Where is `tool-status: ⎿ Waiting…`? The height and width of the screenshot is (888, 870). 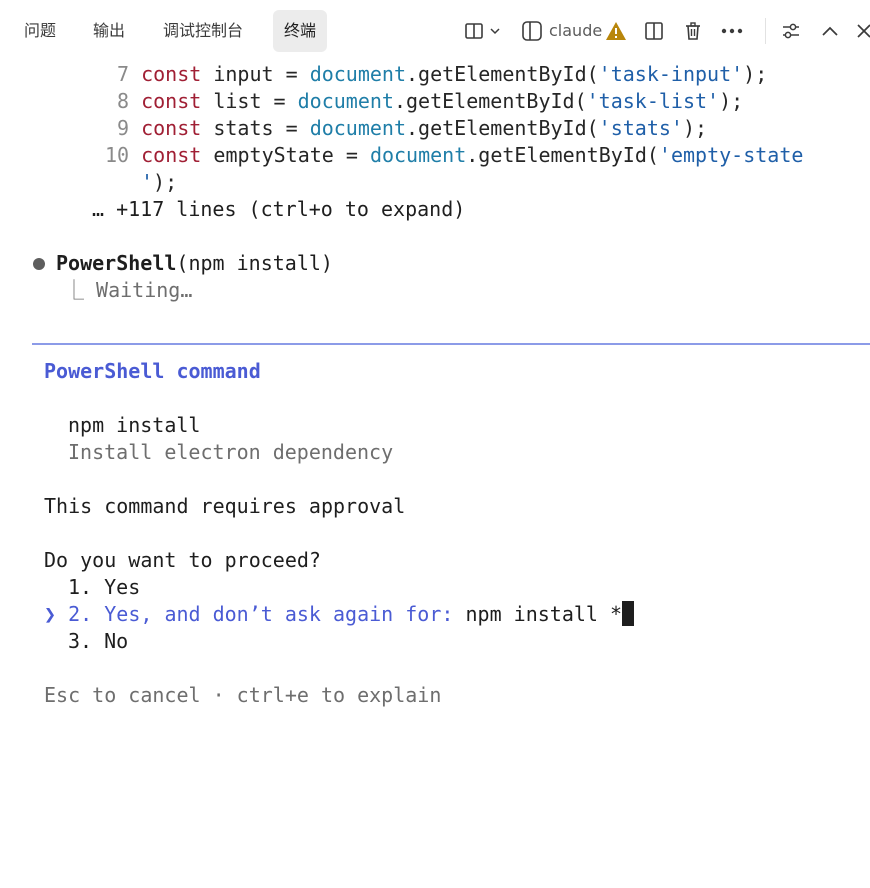 tool-status: ⎿ Waiting… is located at coordinates (128, 290).